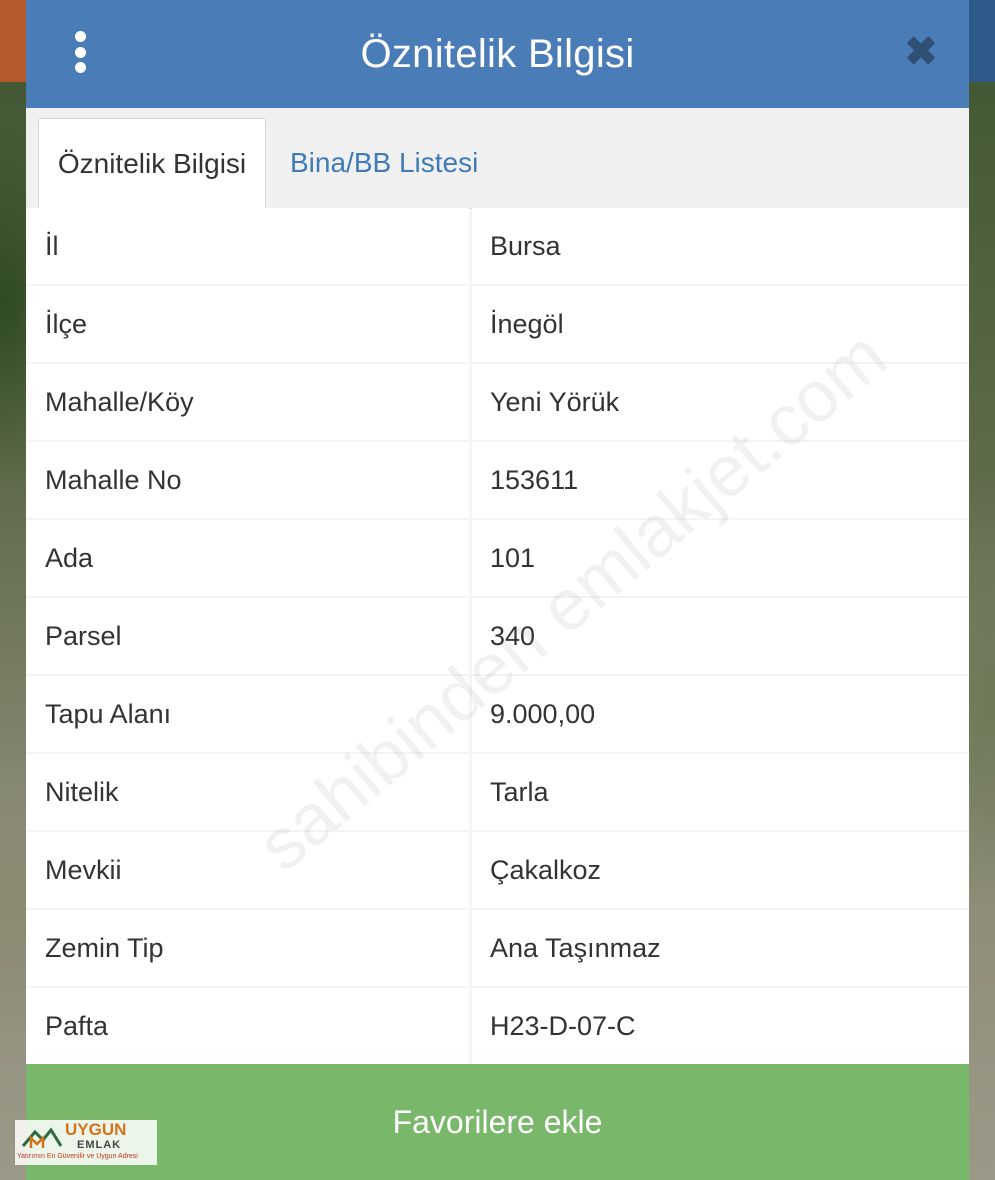 This screenshot has height=1180, width=995. What do you see at coordinates (720, 792) in the screenshot?
I see `attribute-value: Tarla` at bounding box center [720, 792].